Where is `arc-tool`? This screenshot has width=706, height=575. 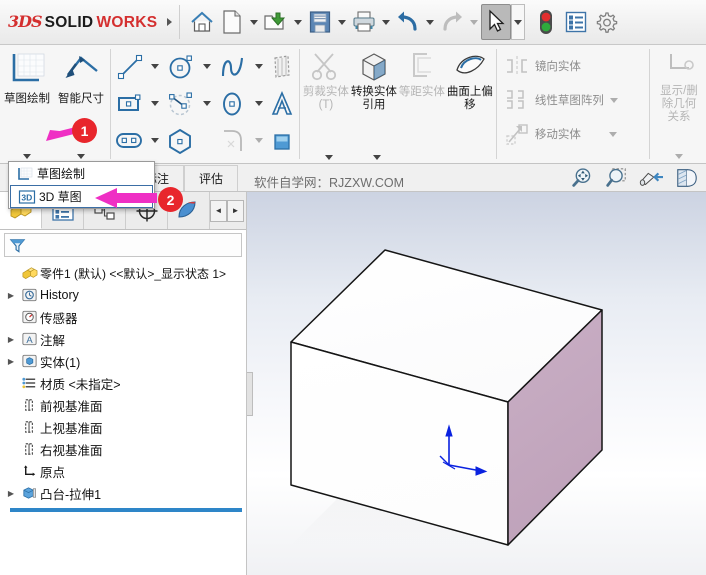 arc-tool is located at coordinates (181, 103).